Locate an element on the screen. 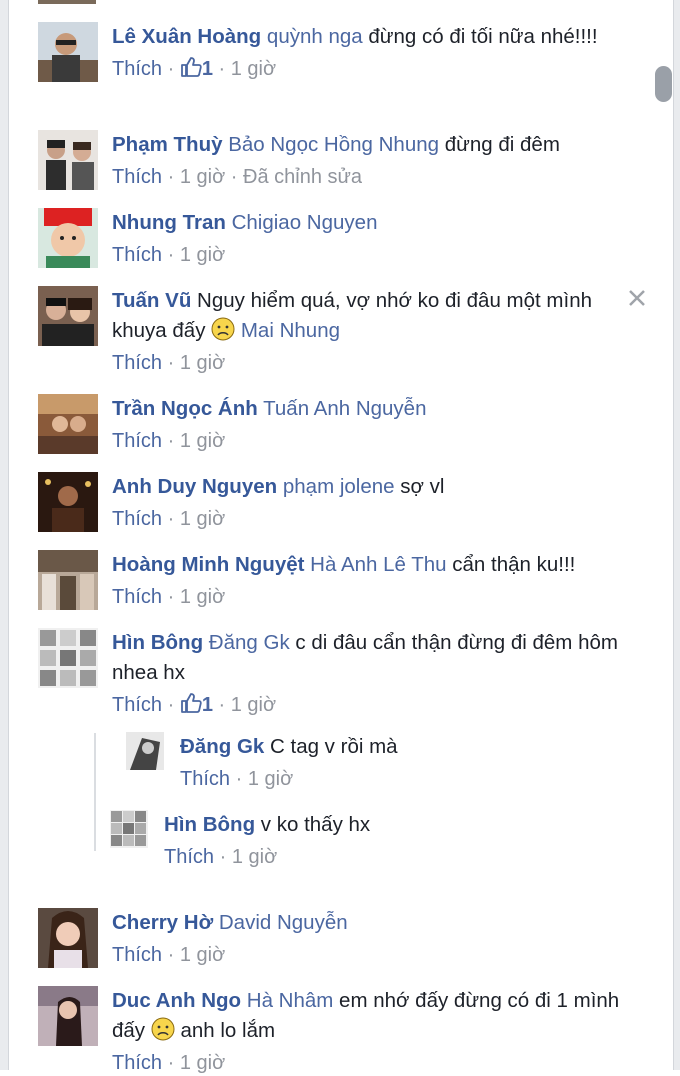 The image size is (680, 1076). comment-mention: quỳnh nga is located at coordinates (315, 36).